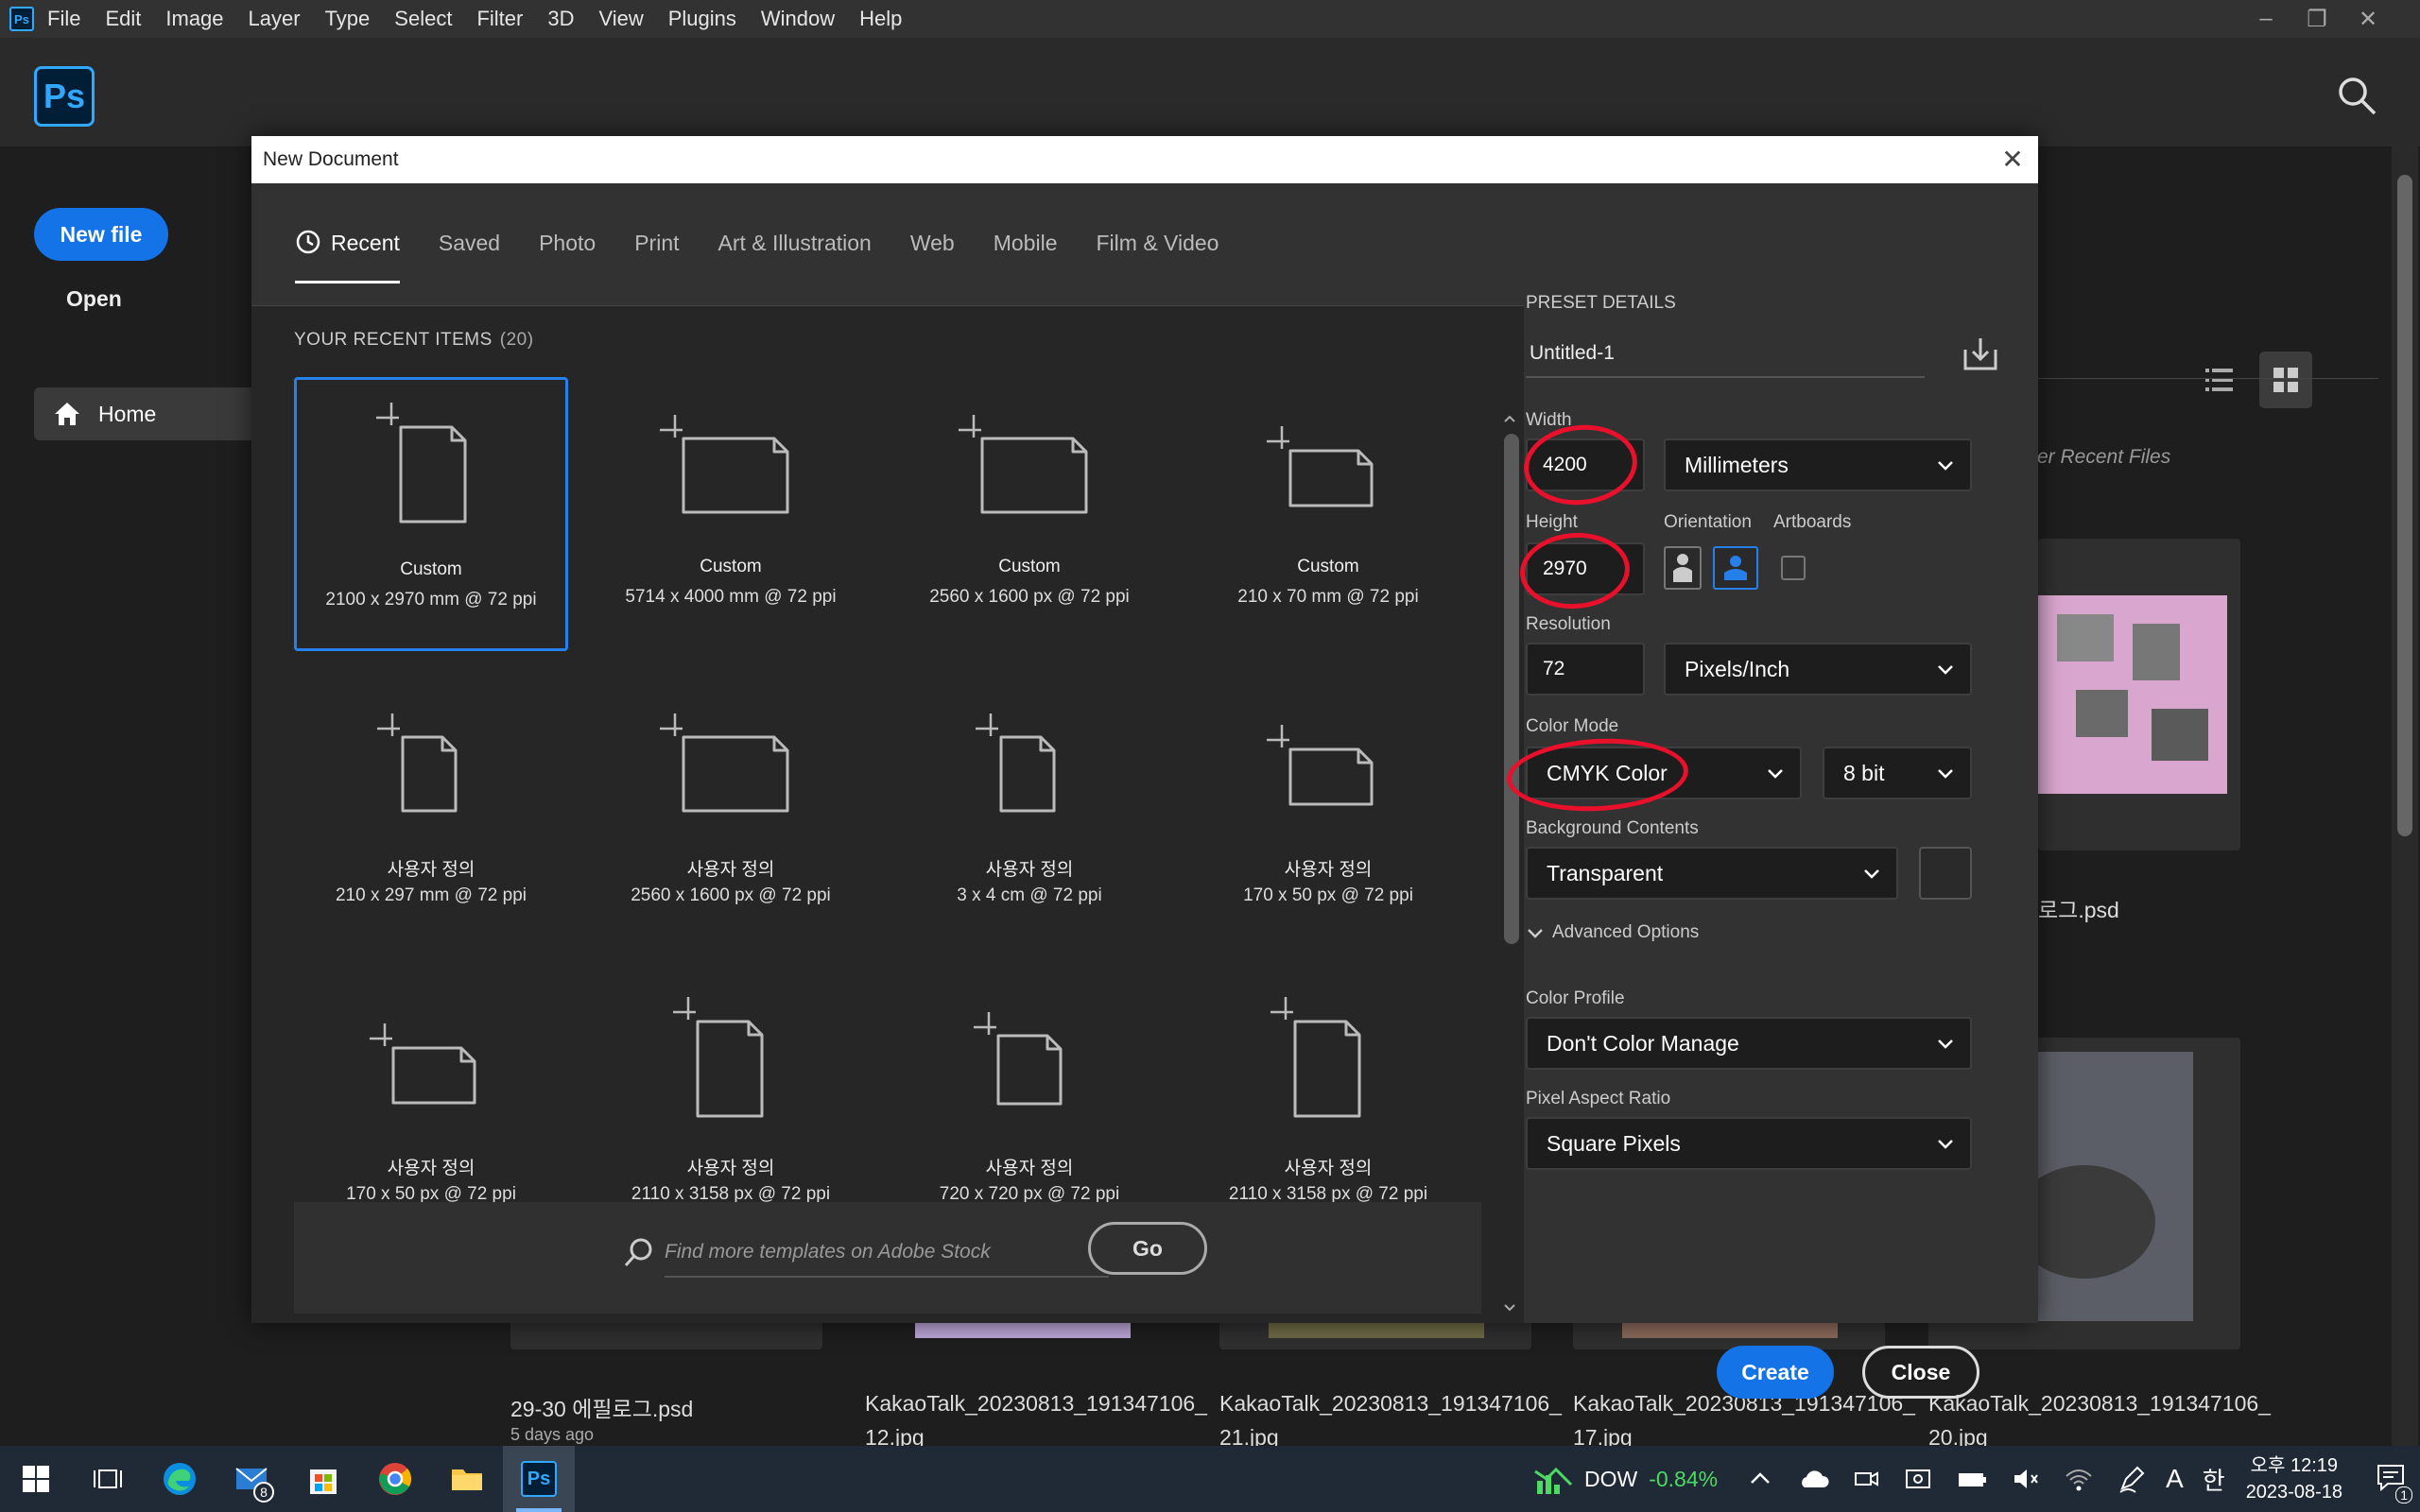  What do you see at coordinates (2394, 1482) in the screenshot?
I see `notifications-button: 1` at bounding box center [2394, 1482].